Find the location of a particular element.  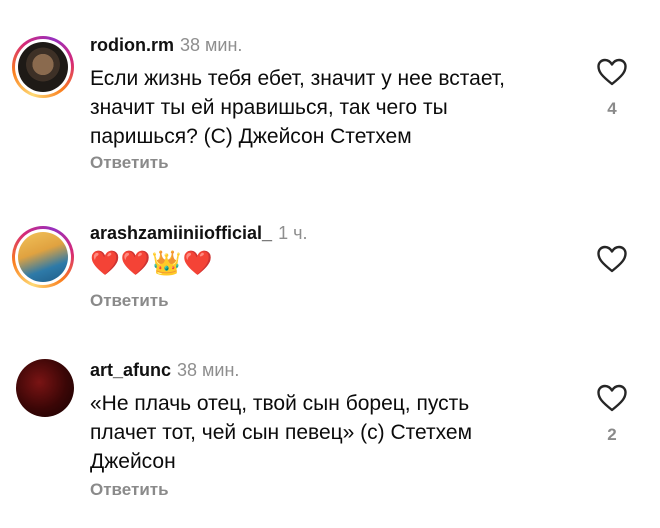

comment-line: Джейсон is located at coordinates (133, 461).